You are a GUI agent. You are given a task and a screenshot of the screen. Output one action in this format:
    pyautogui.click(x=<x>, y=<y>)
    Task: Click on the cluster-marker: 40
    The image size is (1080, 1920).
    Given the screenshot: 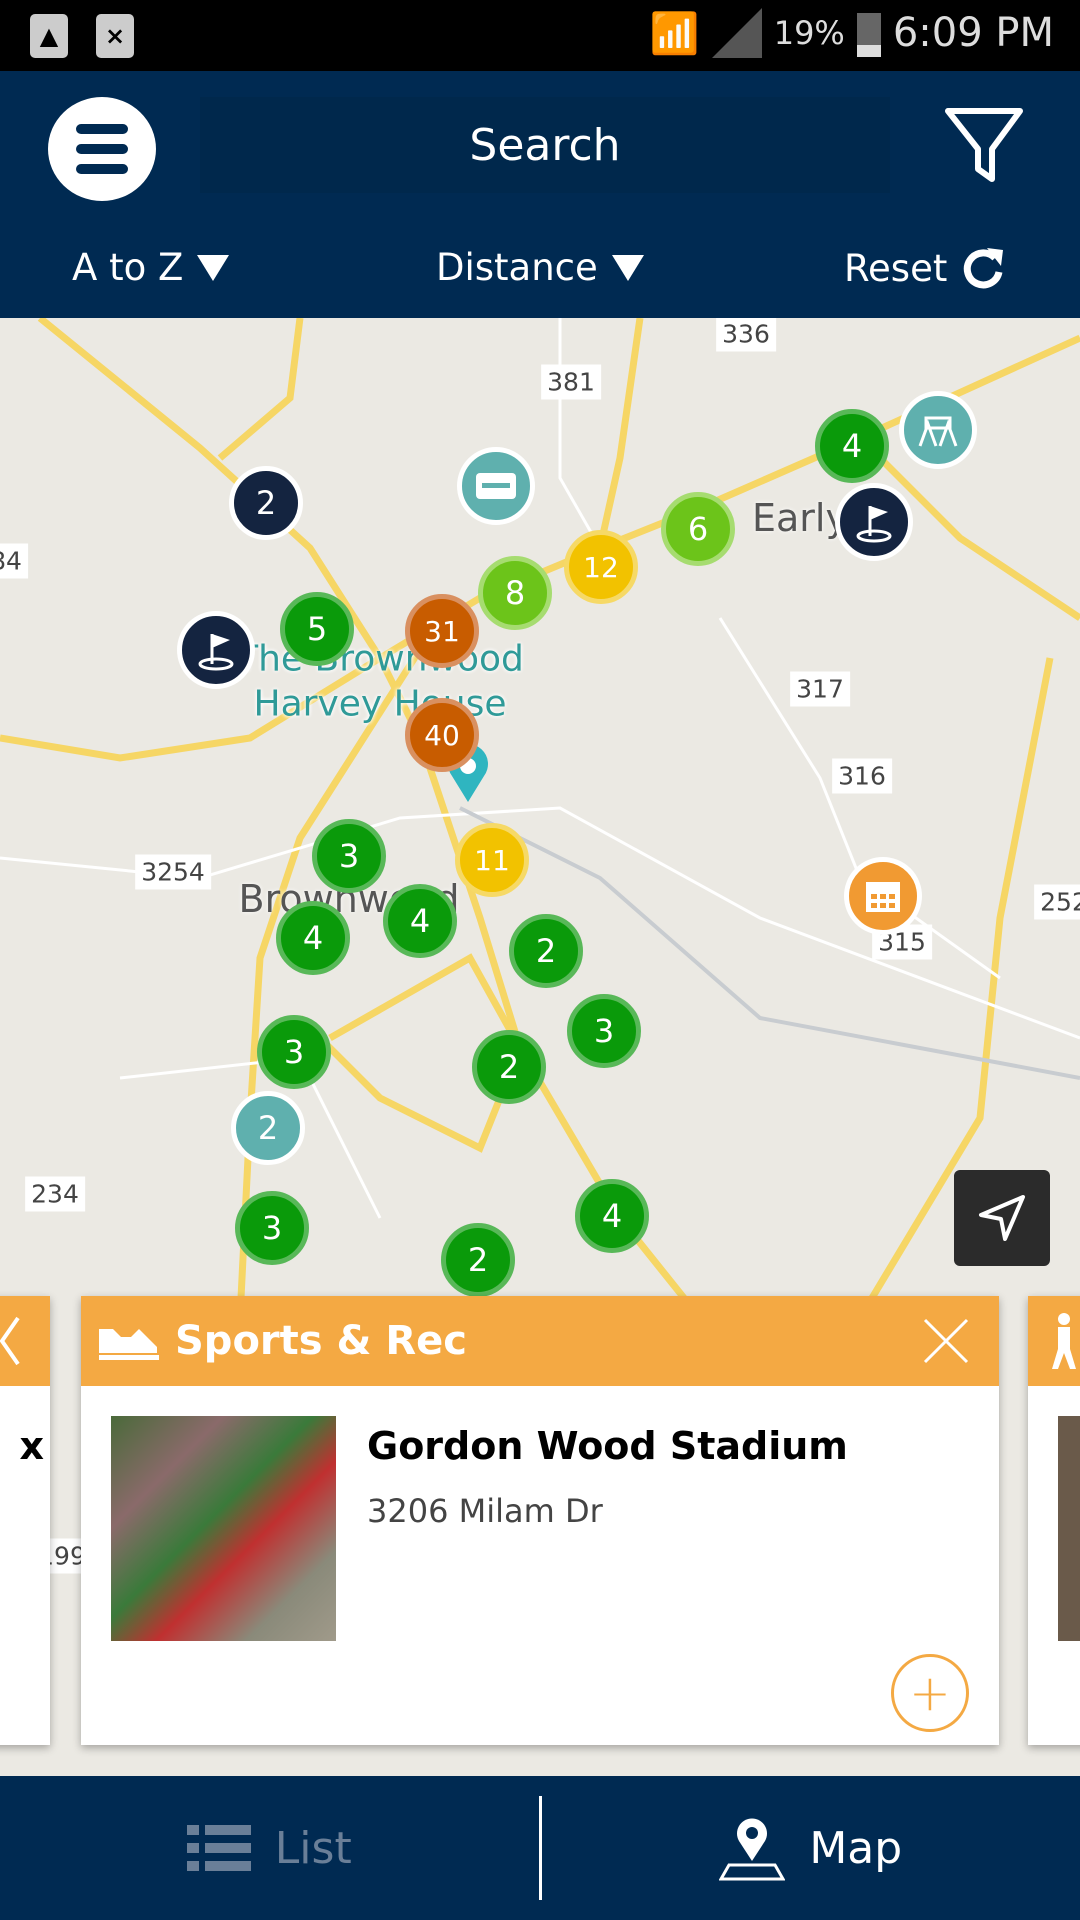 What is the action you would take?
    pyautogui.click(x=442, y=735)
    